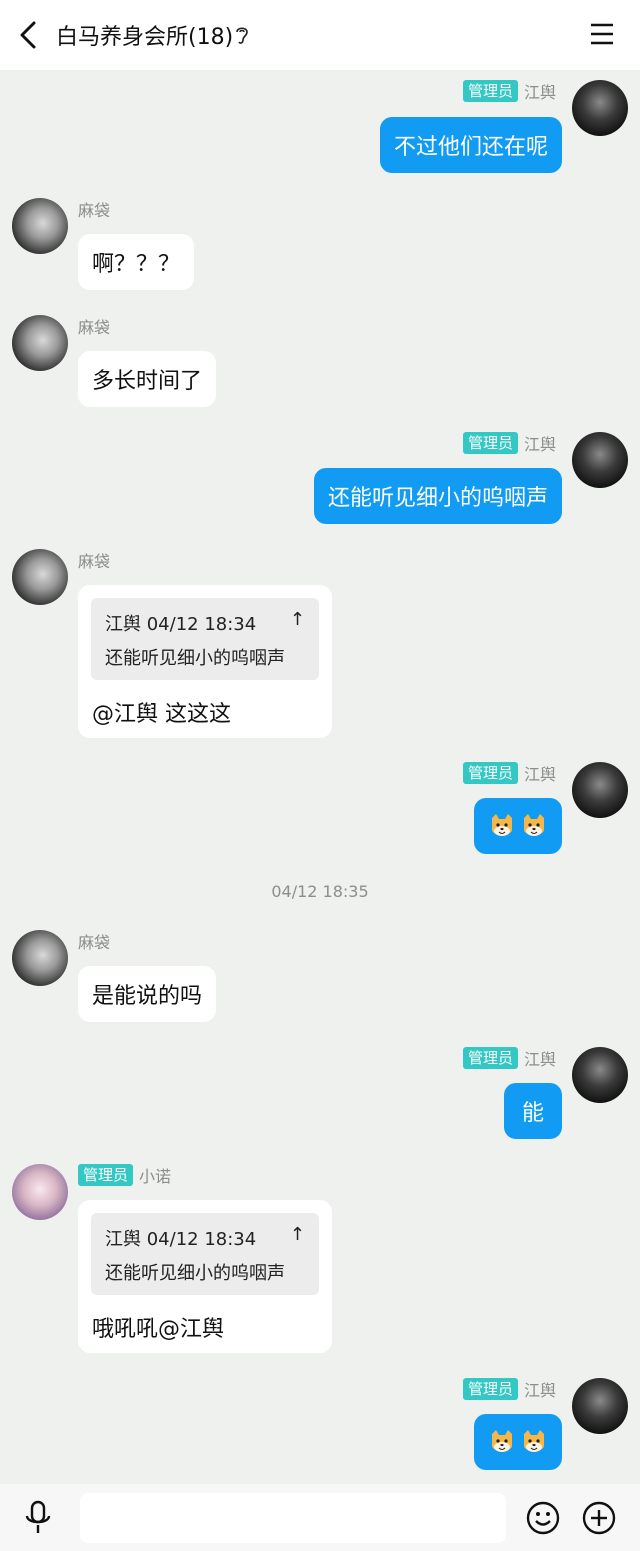  I want to click on smiley-icon, so click(543, 1518).